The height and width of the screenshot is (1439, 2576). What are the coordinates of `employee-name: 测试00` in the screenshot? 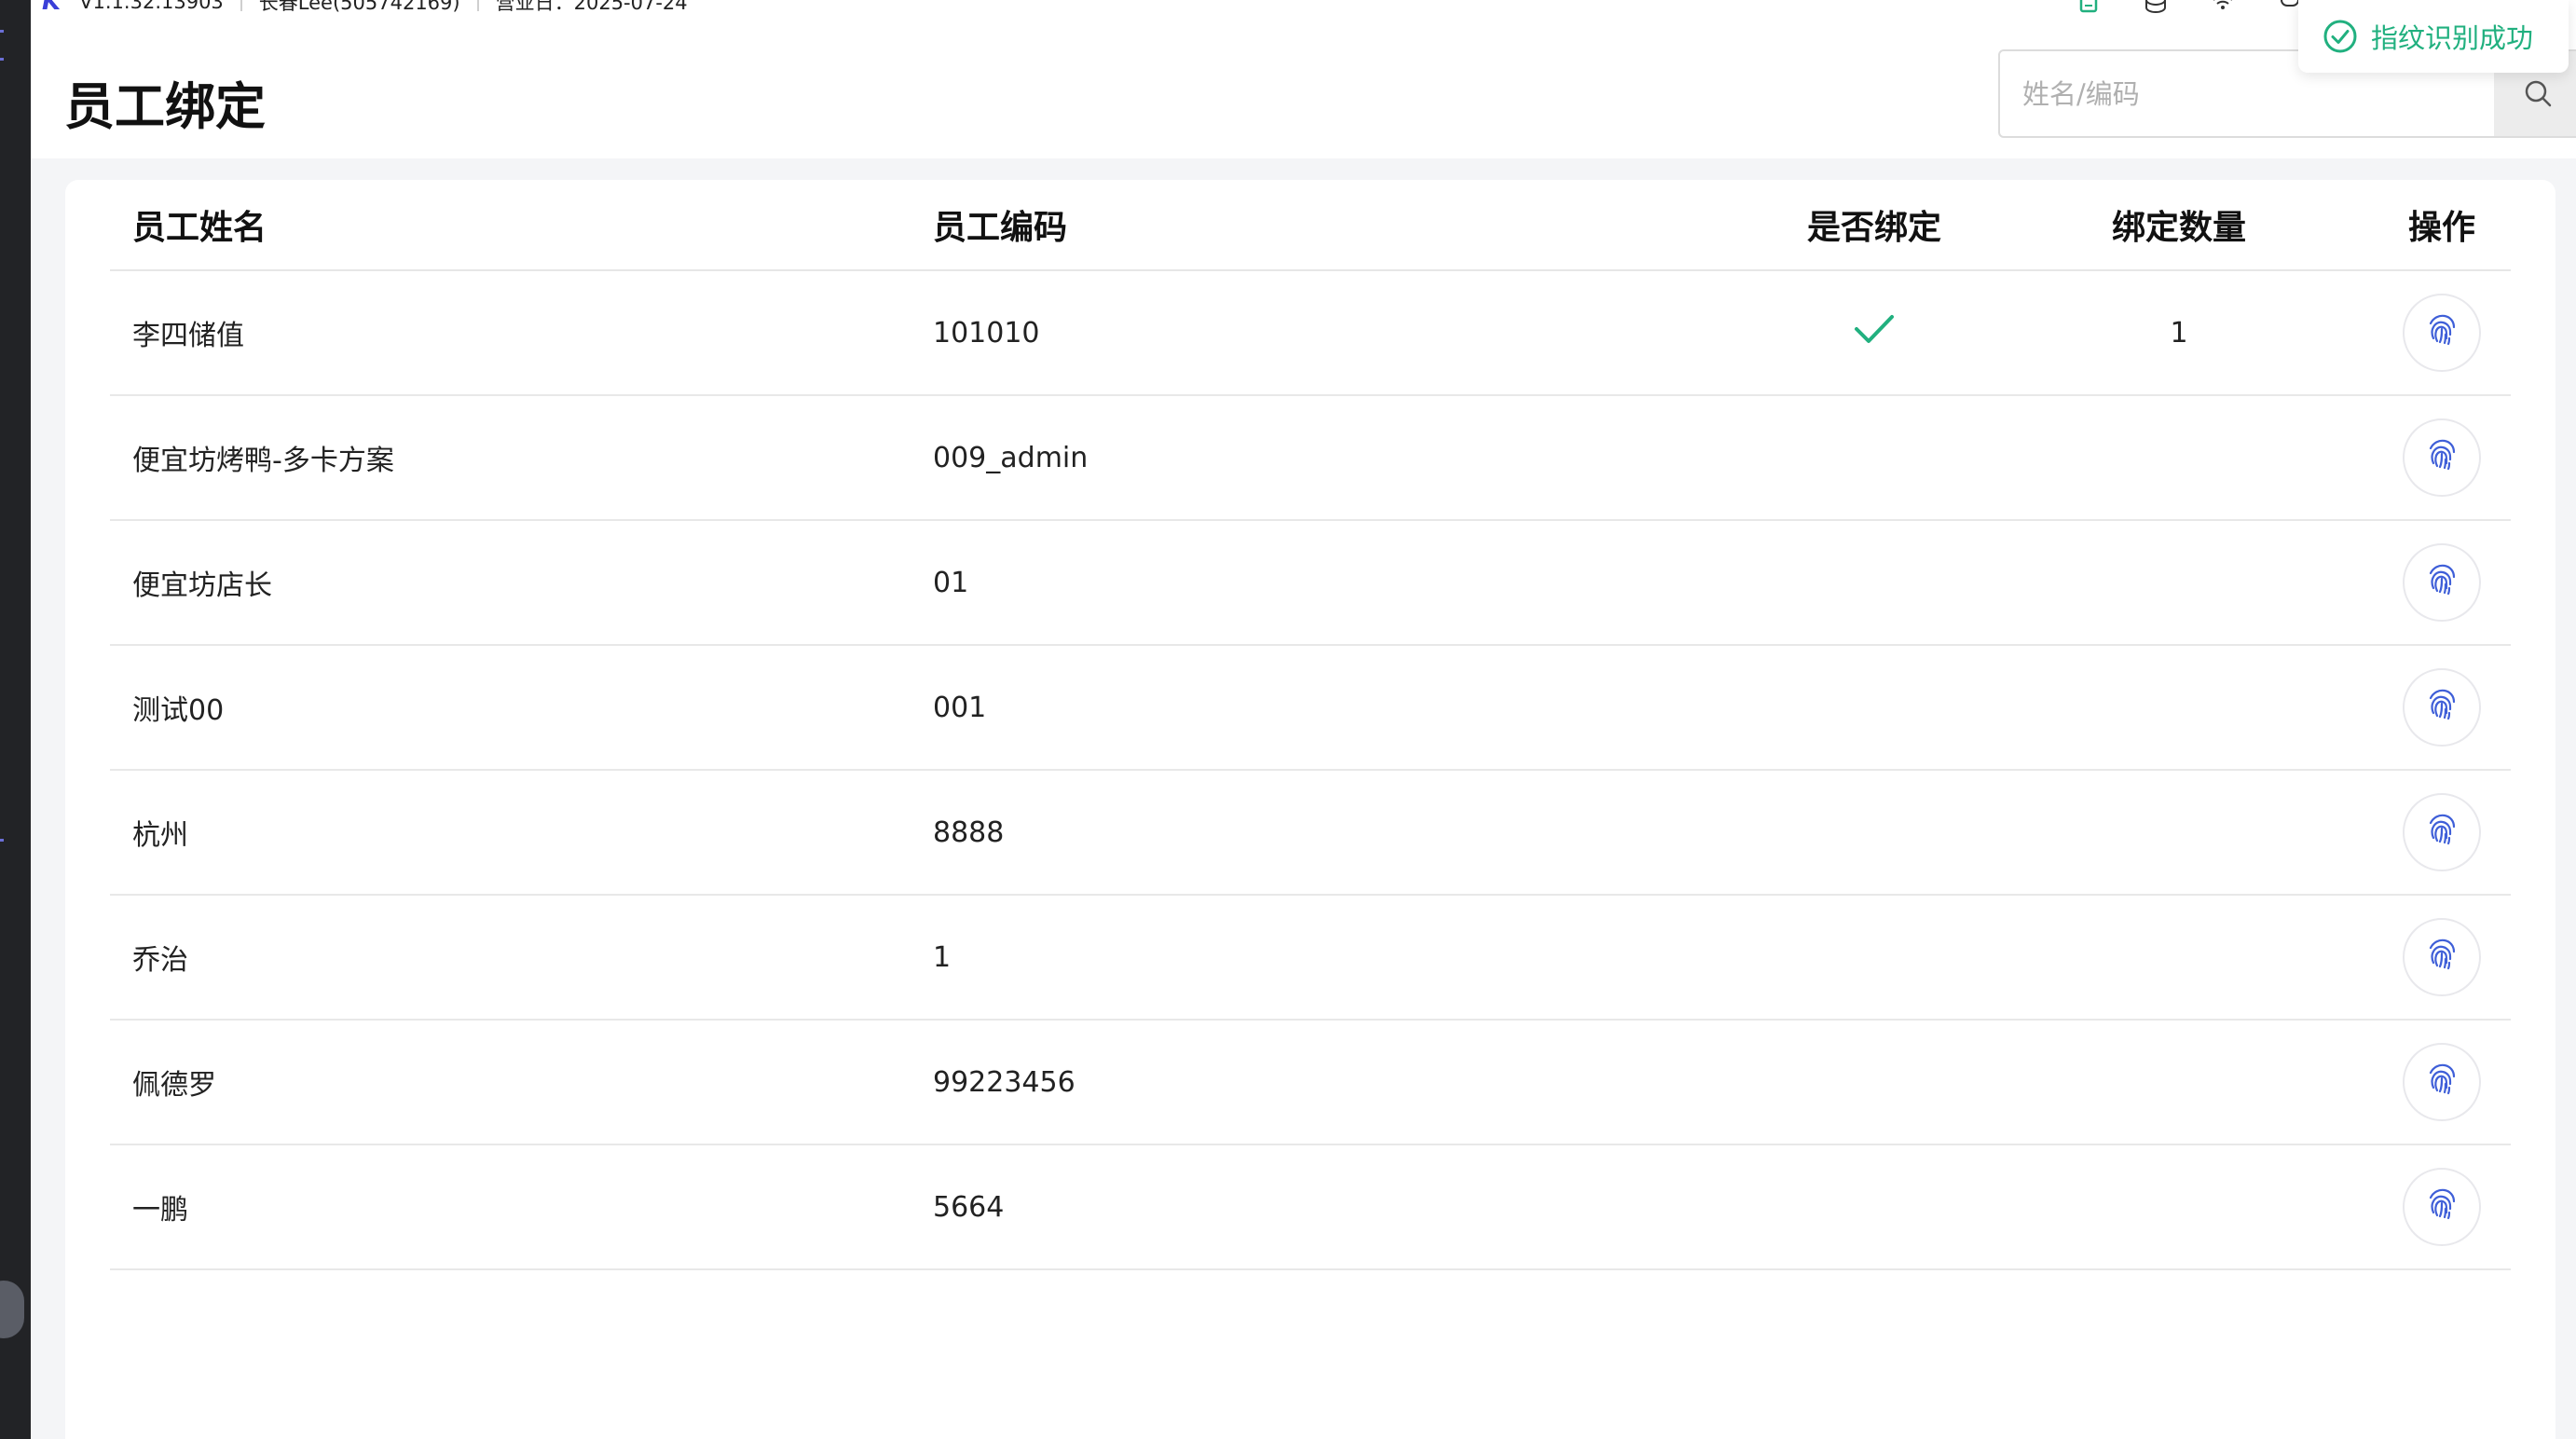 It's located at (178, 710).